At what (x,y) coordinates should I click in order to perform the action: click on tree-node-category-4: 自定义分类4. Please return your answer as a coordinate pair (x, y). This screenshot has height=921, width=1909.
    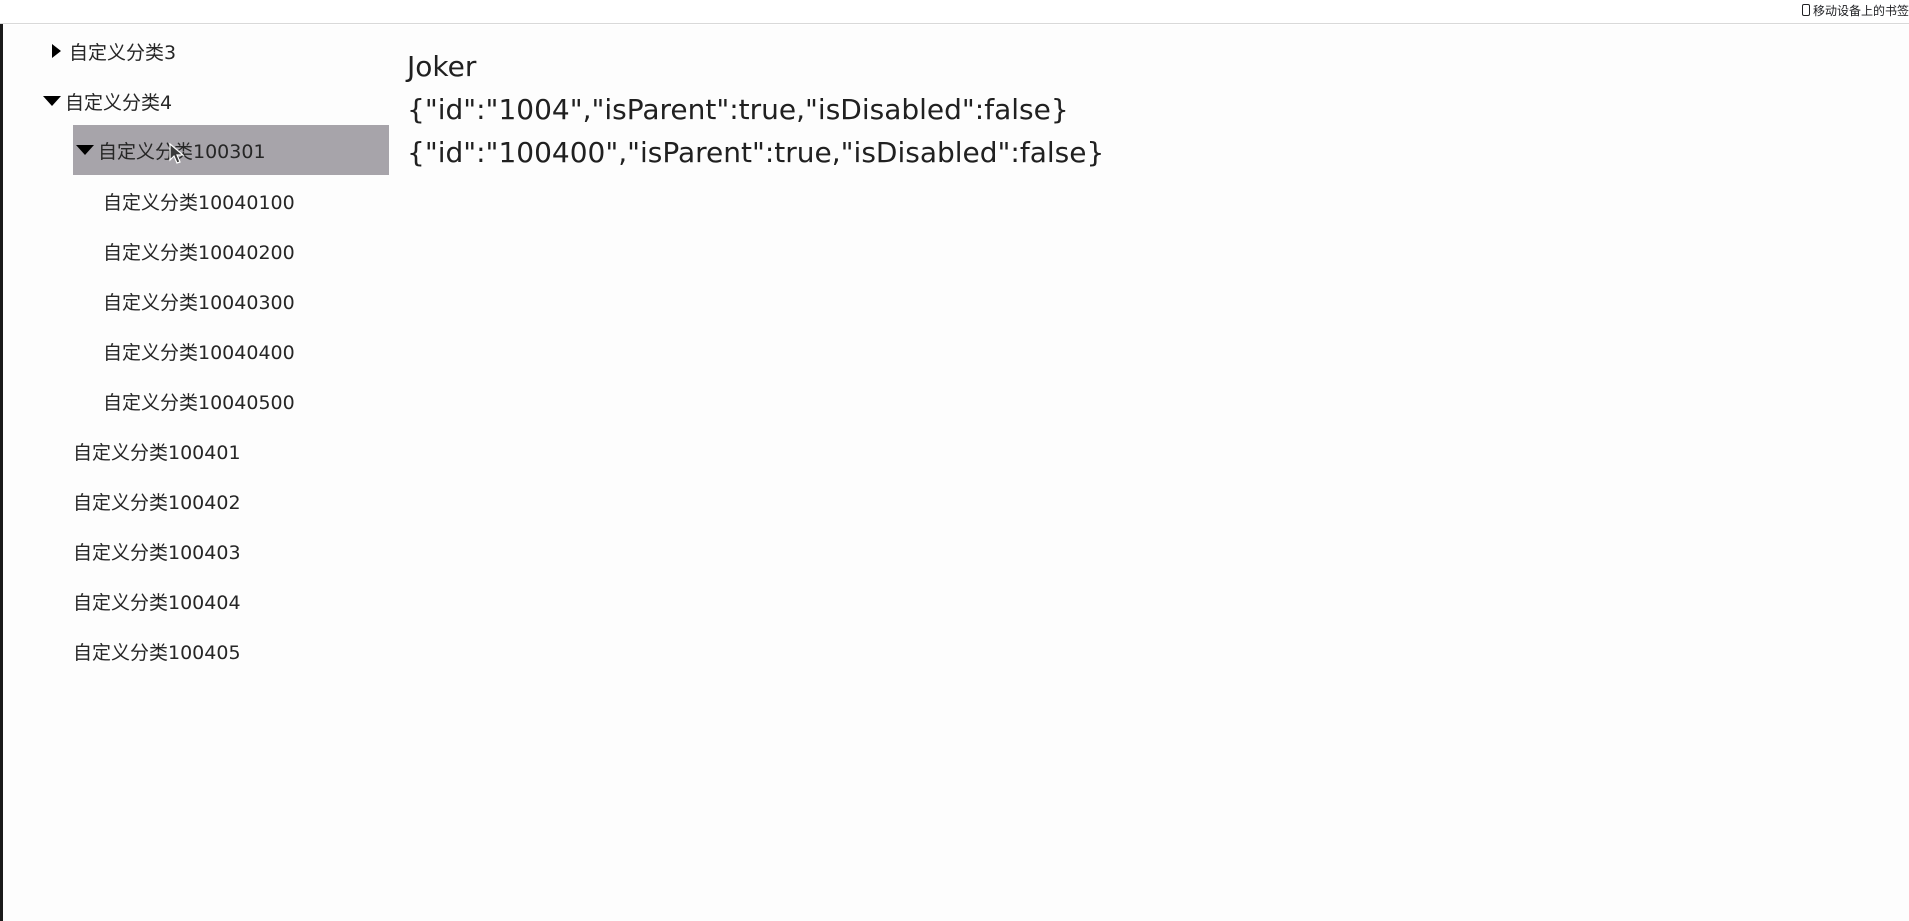
    Looking at the image, I should click on (107, 101).